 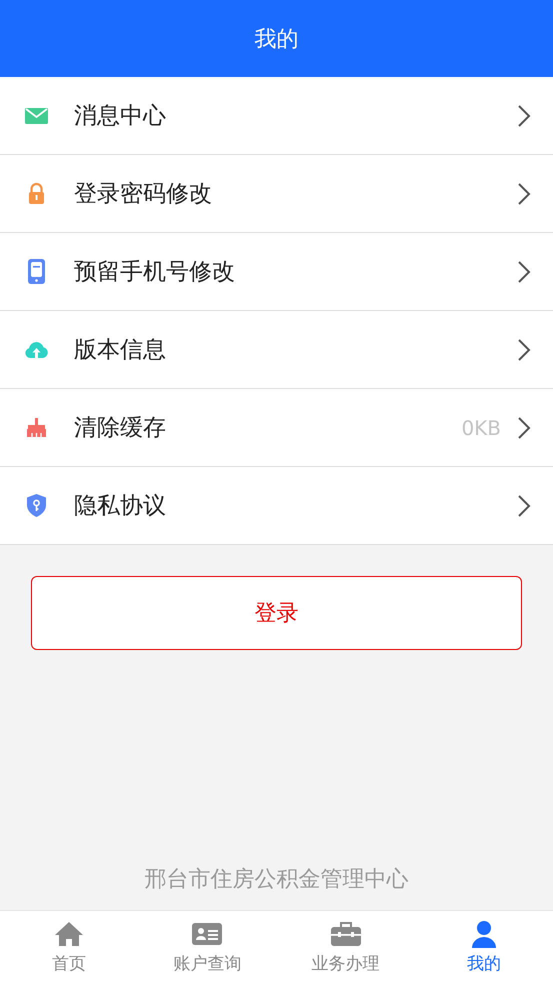 I want to click on menu-label: 登录密码修改, so click(x=143, y=194).